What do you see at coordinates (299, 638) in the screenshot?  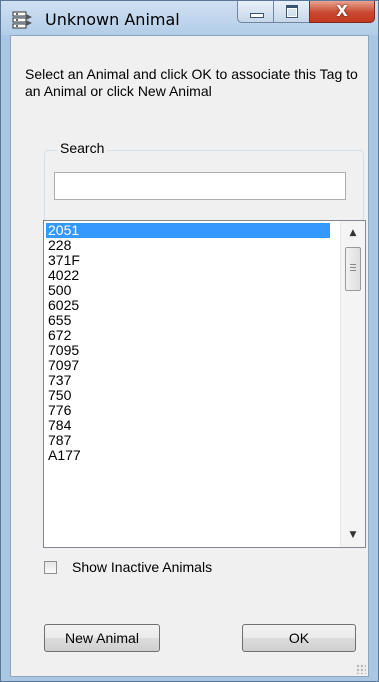 I see `ok-button: OK` at bounding box center [299, 638].